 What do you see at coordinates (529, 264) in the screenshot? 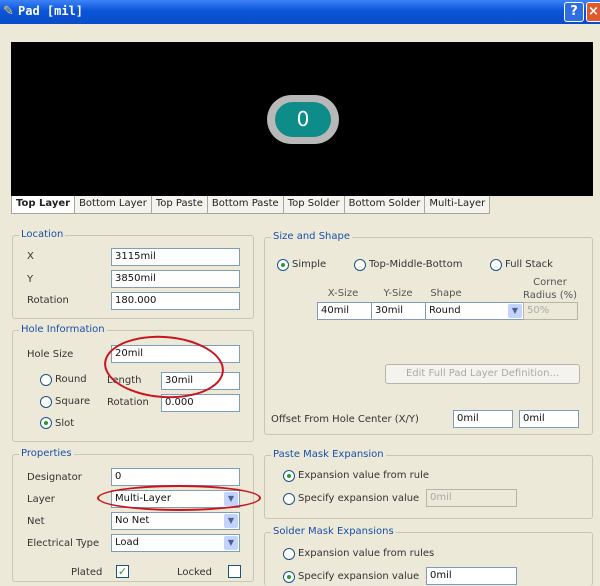
I see `full-stack-label: Full Stack` at bounding box center [529, 264].